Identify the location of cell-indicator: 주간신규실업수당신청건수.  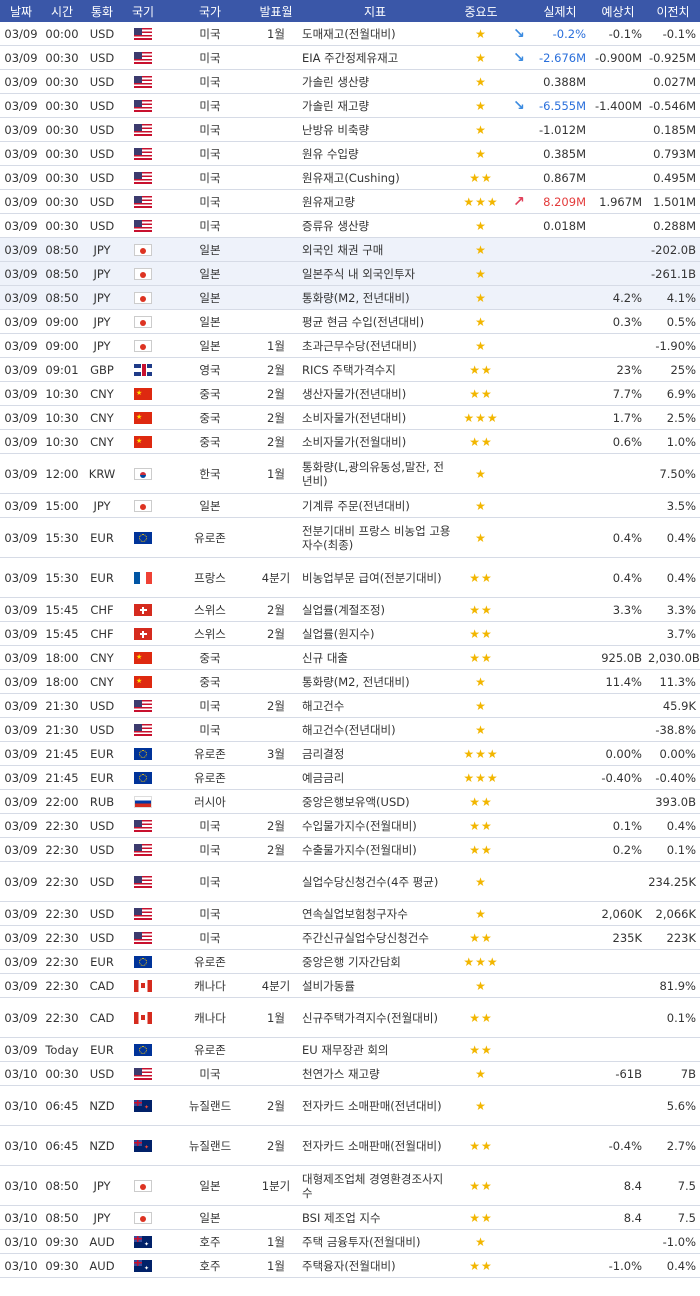
(375, 937).